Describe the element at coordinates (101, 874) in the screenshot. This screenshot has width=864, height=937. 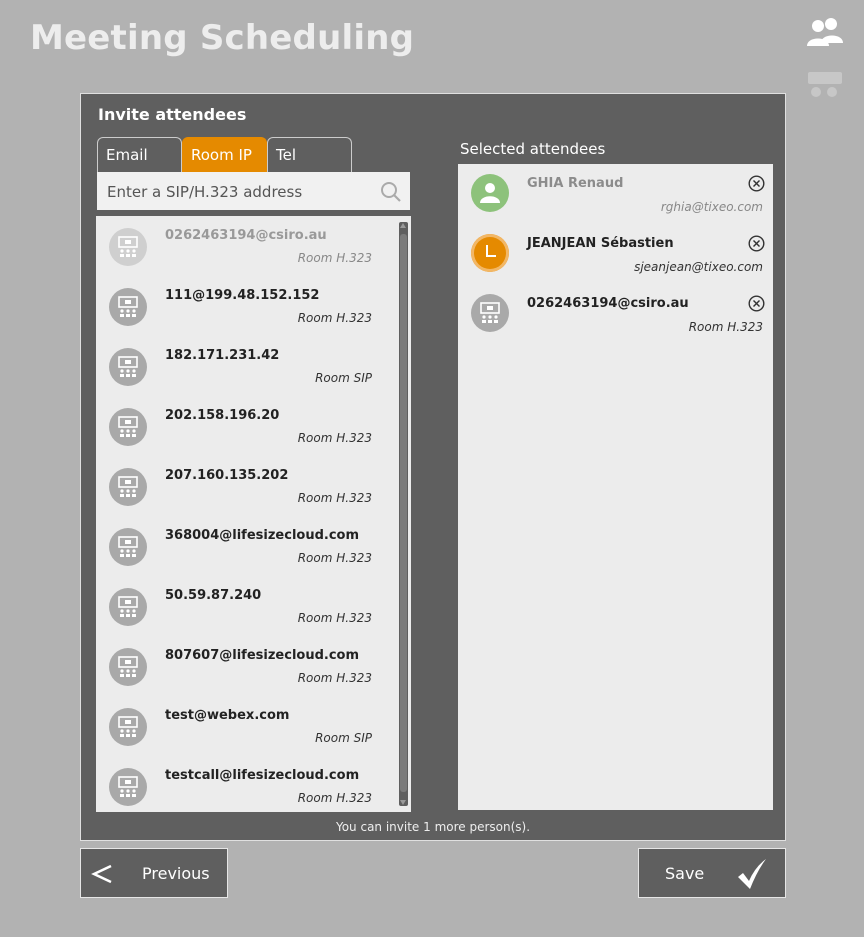
I see `back-arrow-icon` at that location.